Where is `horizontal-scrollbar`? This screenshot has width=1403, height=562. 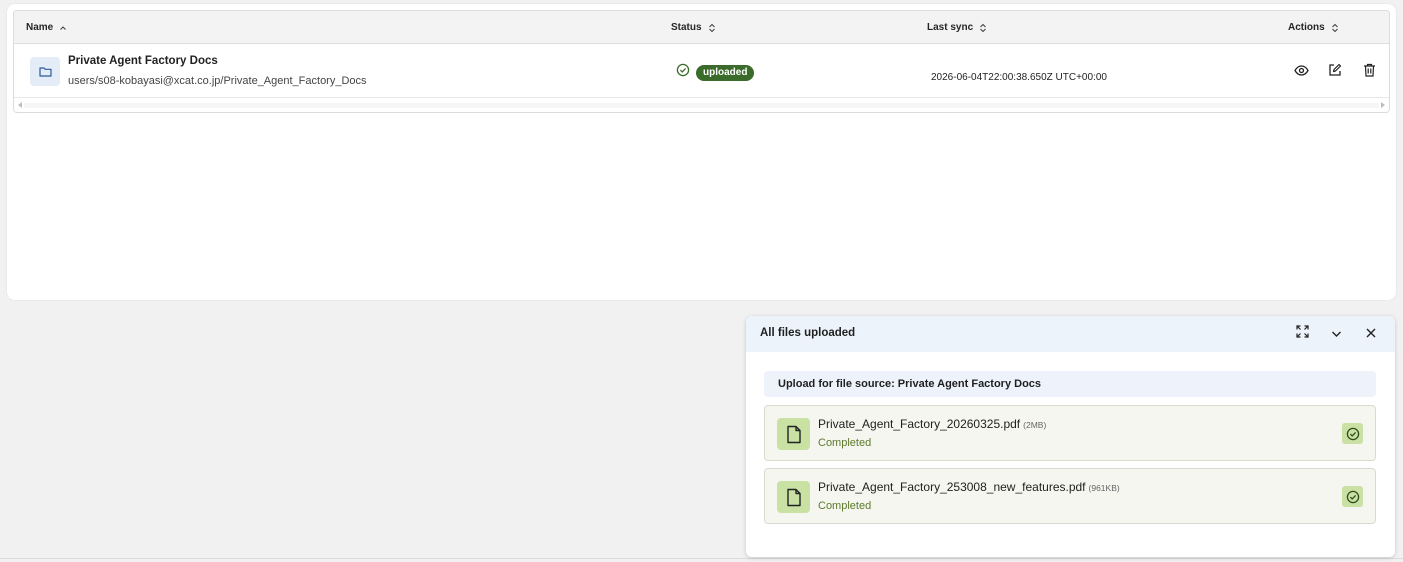 horizontal-scrollbar is located at coordinates (701, 105).